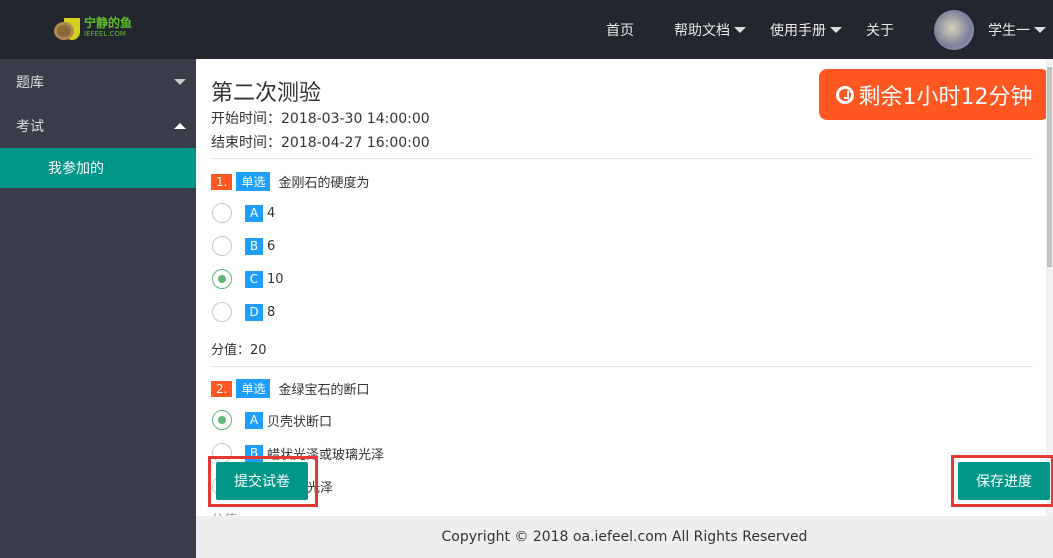  I want to click on user-menu: 学生一, so click(1017, 29).